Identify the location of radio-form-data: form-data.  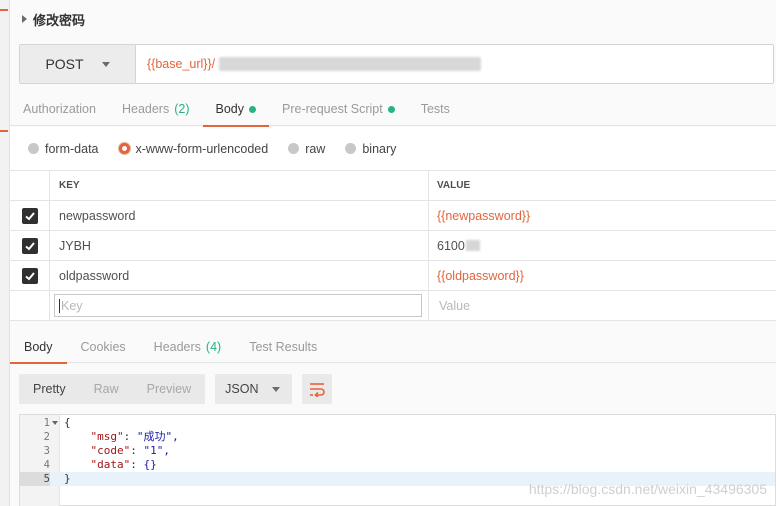
(63, 149).